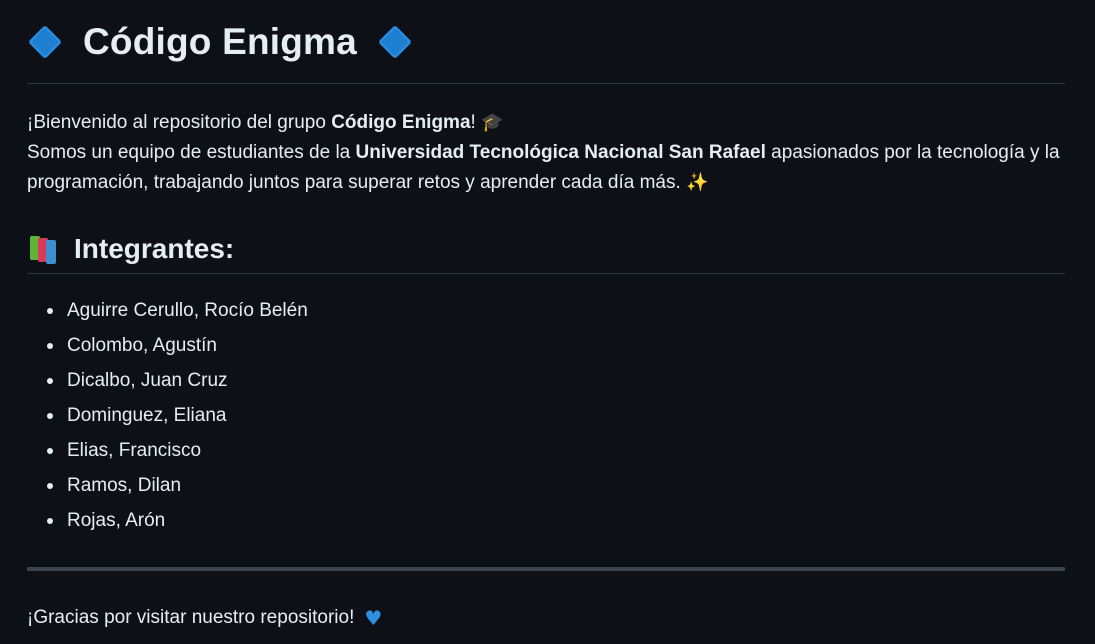 This screenshot has height=644, width=1095. What do you see at coordinates (124, 485) in the screenshot?
I see `member-name: Ramos, Dilan` at bounding box center [124, 485].